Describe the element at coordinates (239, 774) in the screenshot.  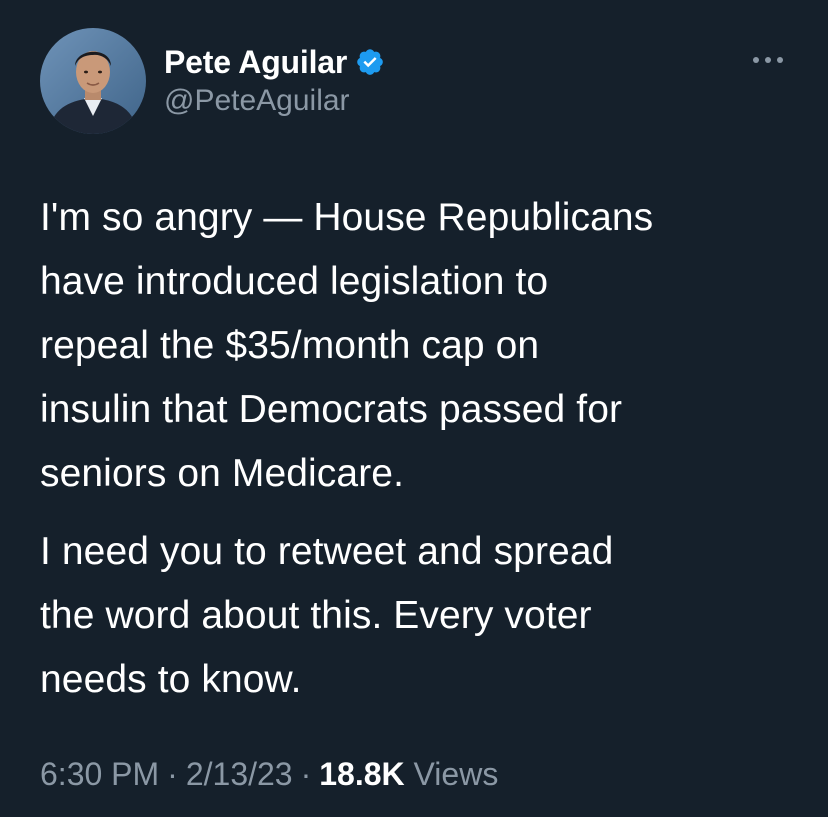
I see `tweet-date: 2/13/23` at that location.